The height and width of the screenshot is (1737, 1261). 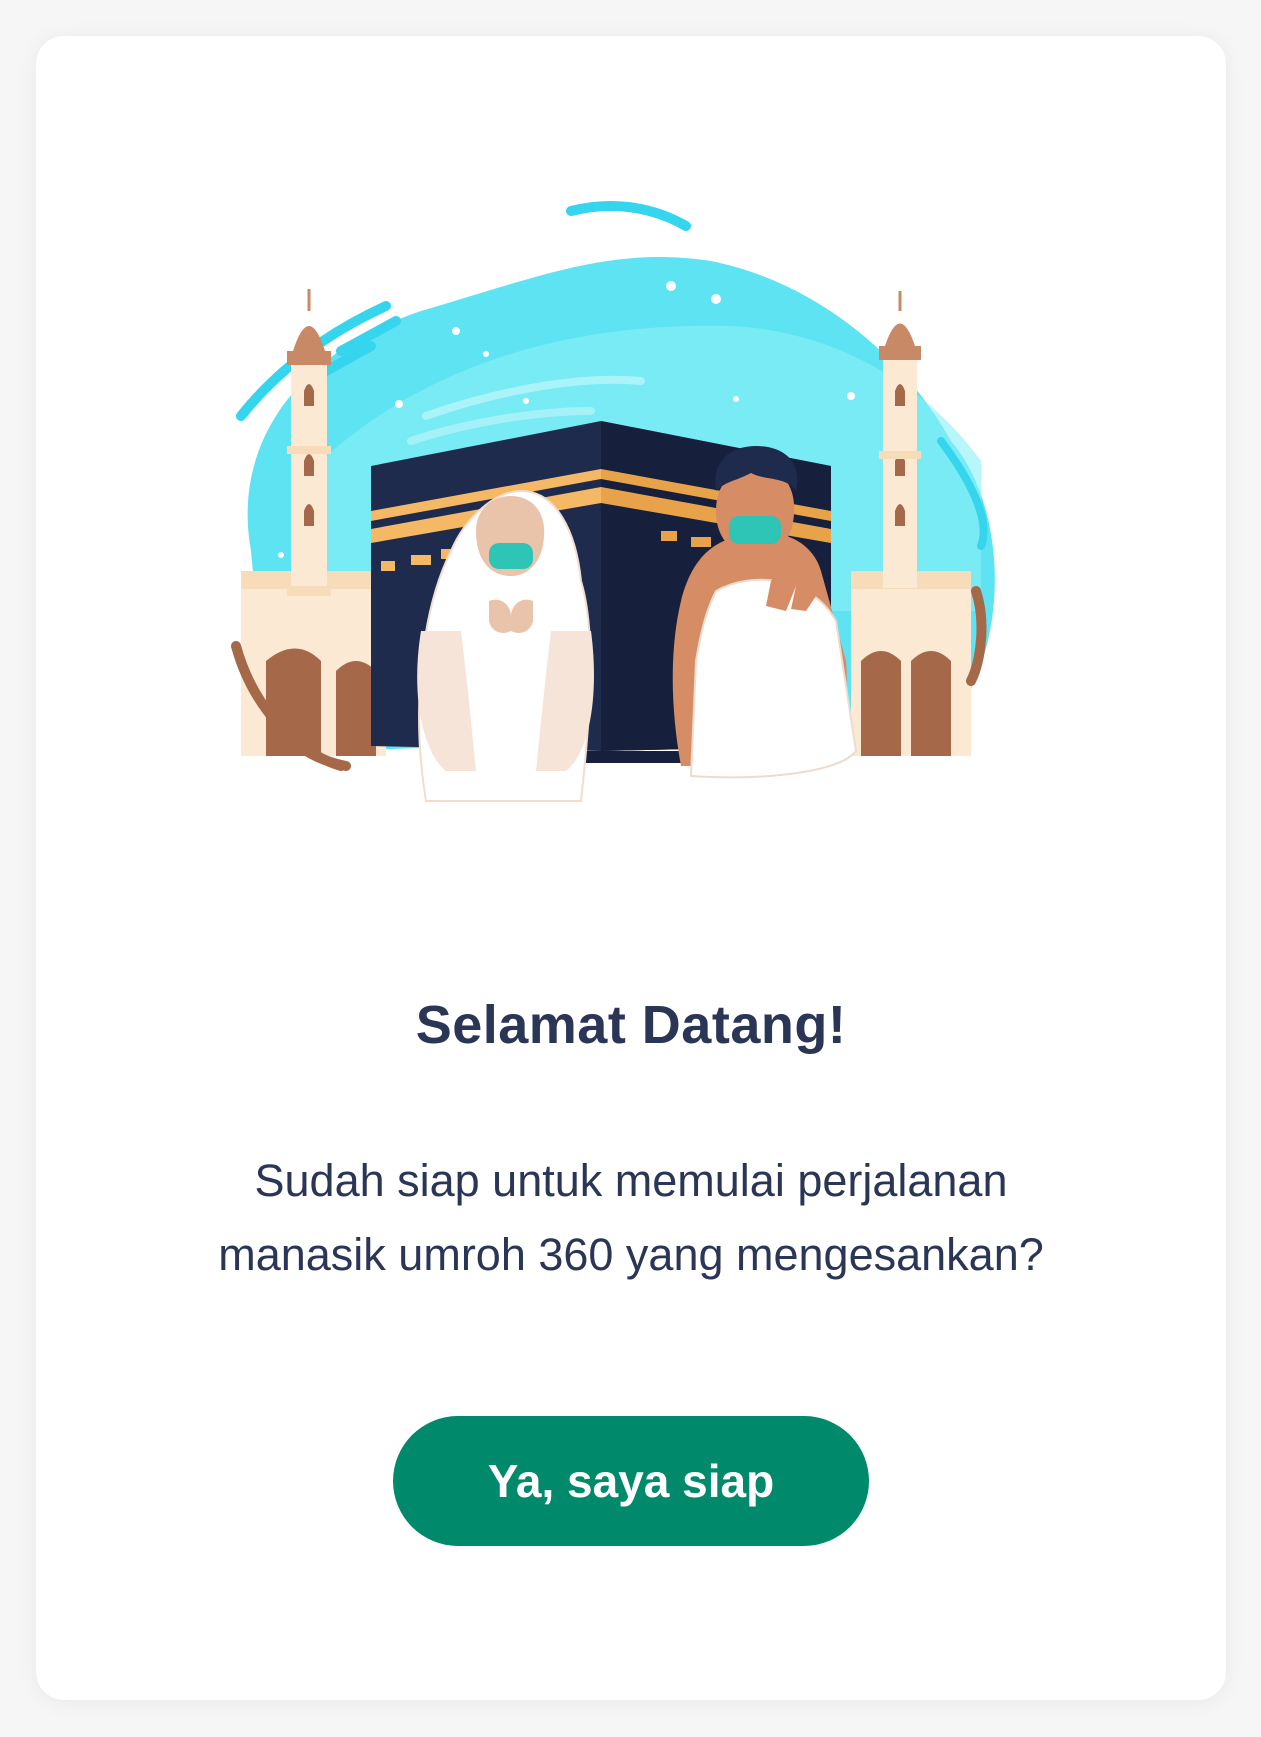 I want to click on subtitle-line-1: Sudah siap untuk memulai perjalanan, so click(x=631, y=1180).